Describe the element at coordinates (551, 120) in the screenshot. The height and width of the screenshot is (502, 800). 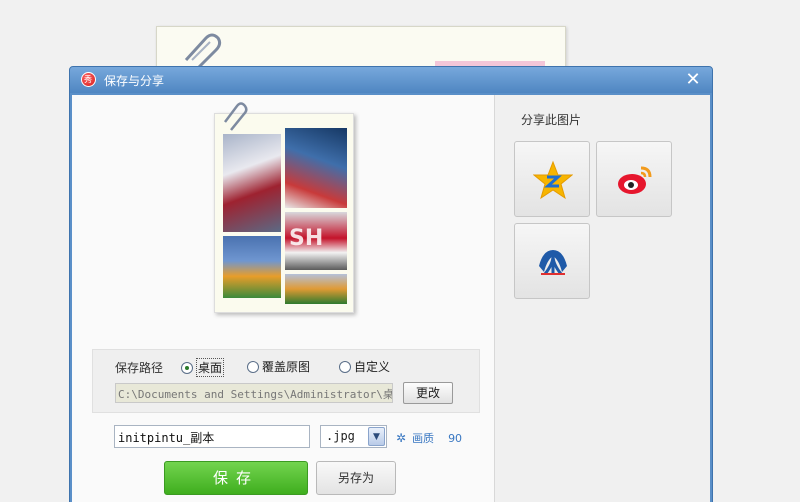
I see `share-title: 分享此图片` at that location.